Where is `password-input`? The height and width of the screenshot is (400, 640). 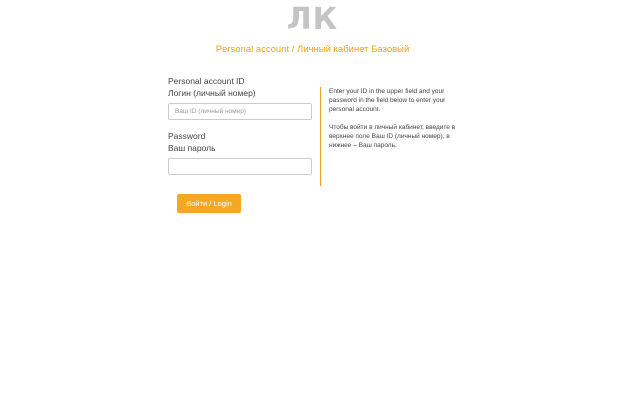
password-input is located at coordinates (240, 166).